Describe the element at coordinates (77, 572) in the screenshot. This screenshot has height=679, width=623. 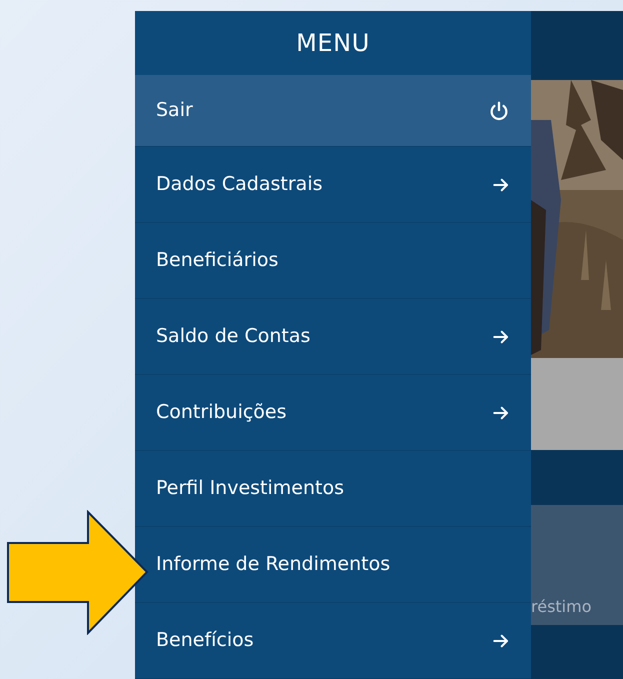
I see `callout-arrow-icon` at that location.